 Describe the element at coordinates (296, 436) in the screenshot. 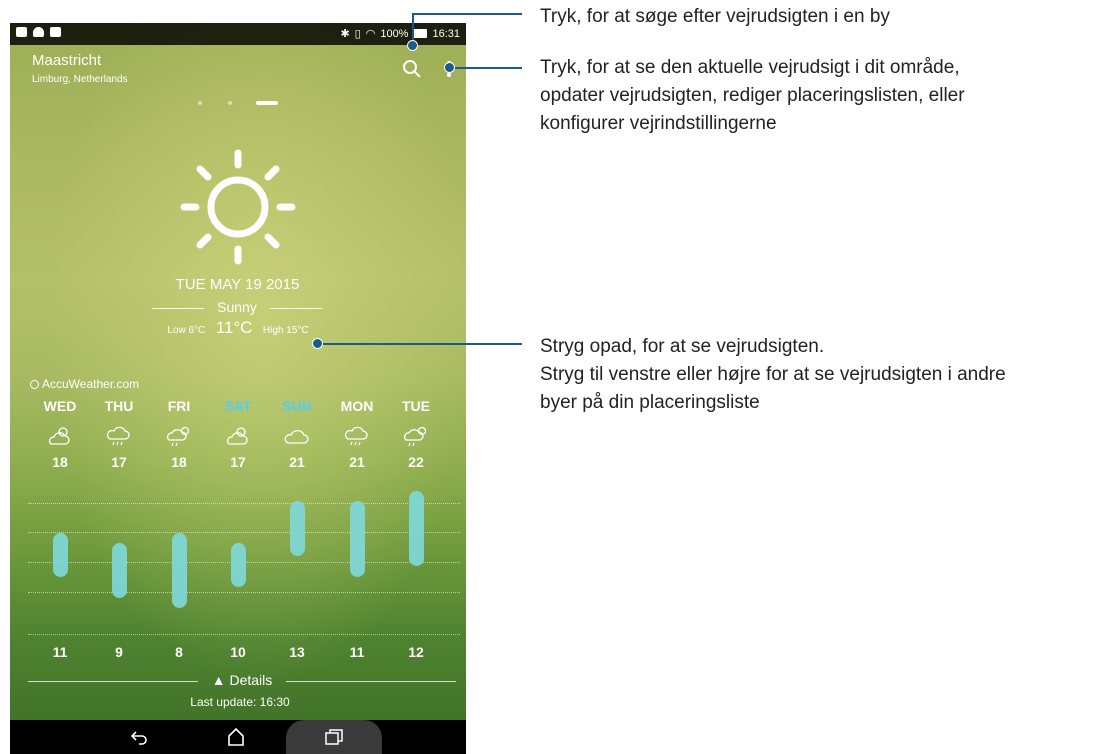

I see `cloud-icon` at that location.